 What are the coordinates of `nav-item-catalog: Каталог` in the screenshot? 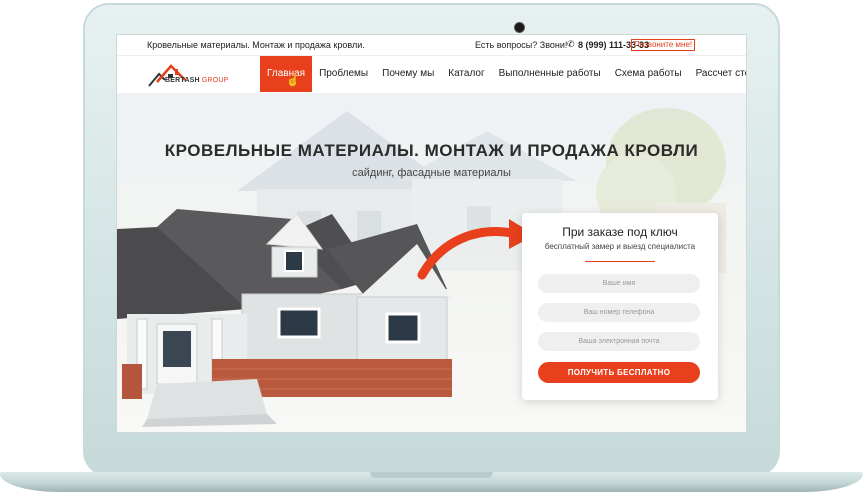 It's located at (466, 74).